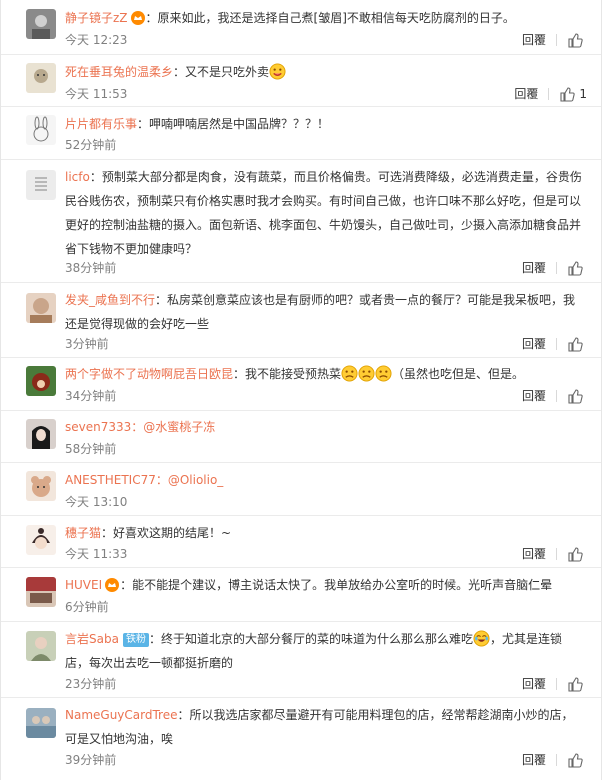 This screenshot has width=602, height=780. Describe the element at coordinates (92, 639) in the screenshot. I see `user-name: 言岩Saba` at that location.